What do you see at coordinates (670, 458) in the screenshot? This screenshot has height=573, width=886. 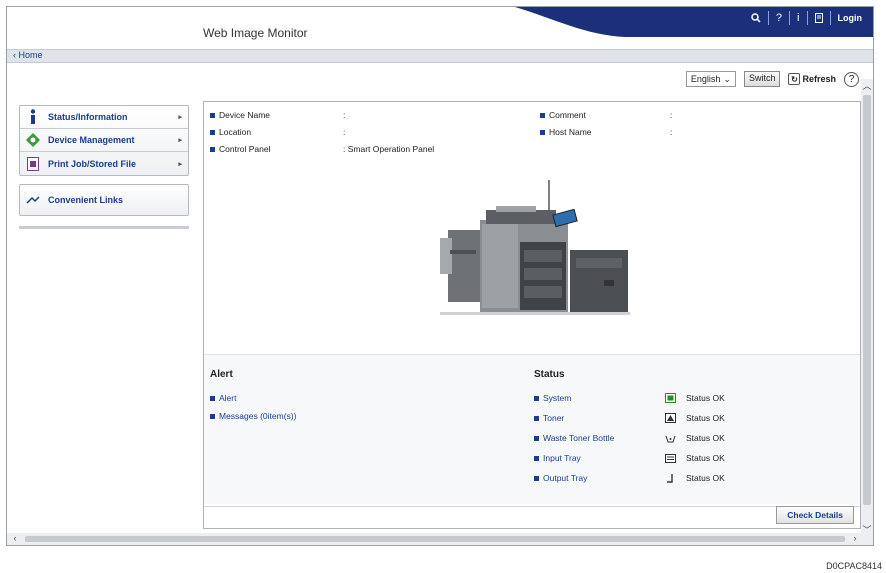 I see `input-tray-icon` at bounding box center [670, 458].